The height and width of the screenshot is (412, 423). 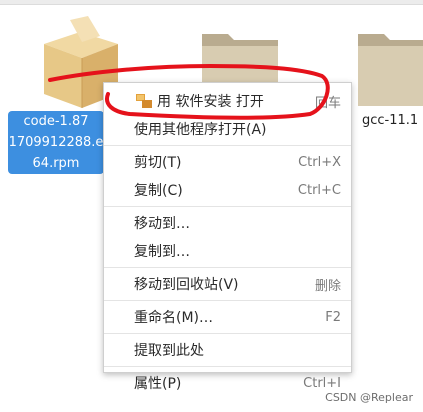 I want to click on menu-item-label: 复制(C), so click(x=158, y=191).